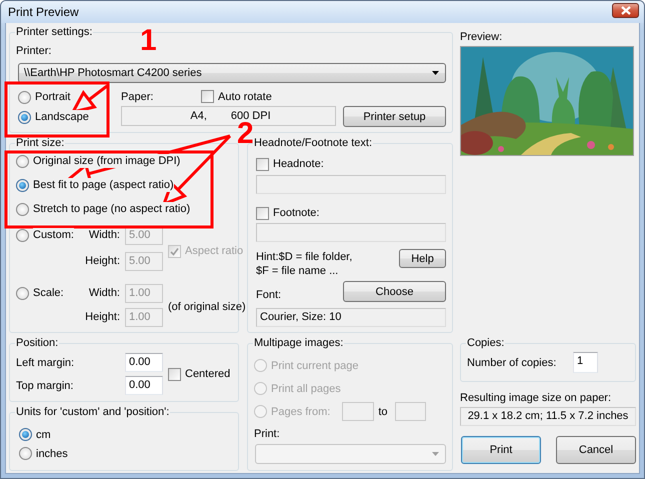 This screenshot has height=479, width=645. I want to click on close-icon, so click(625, 10).